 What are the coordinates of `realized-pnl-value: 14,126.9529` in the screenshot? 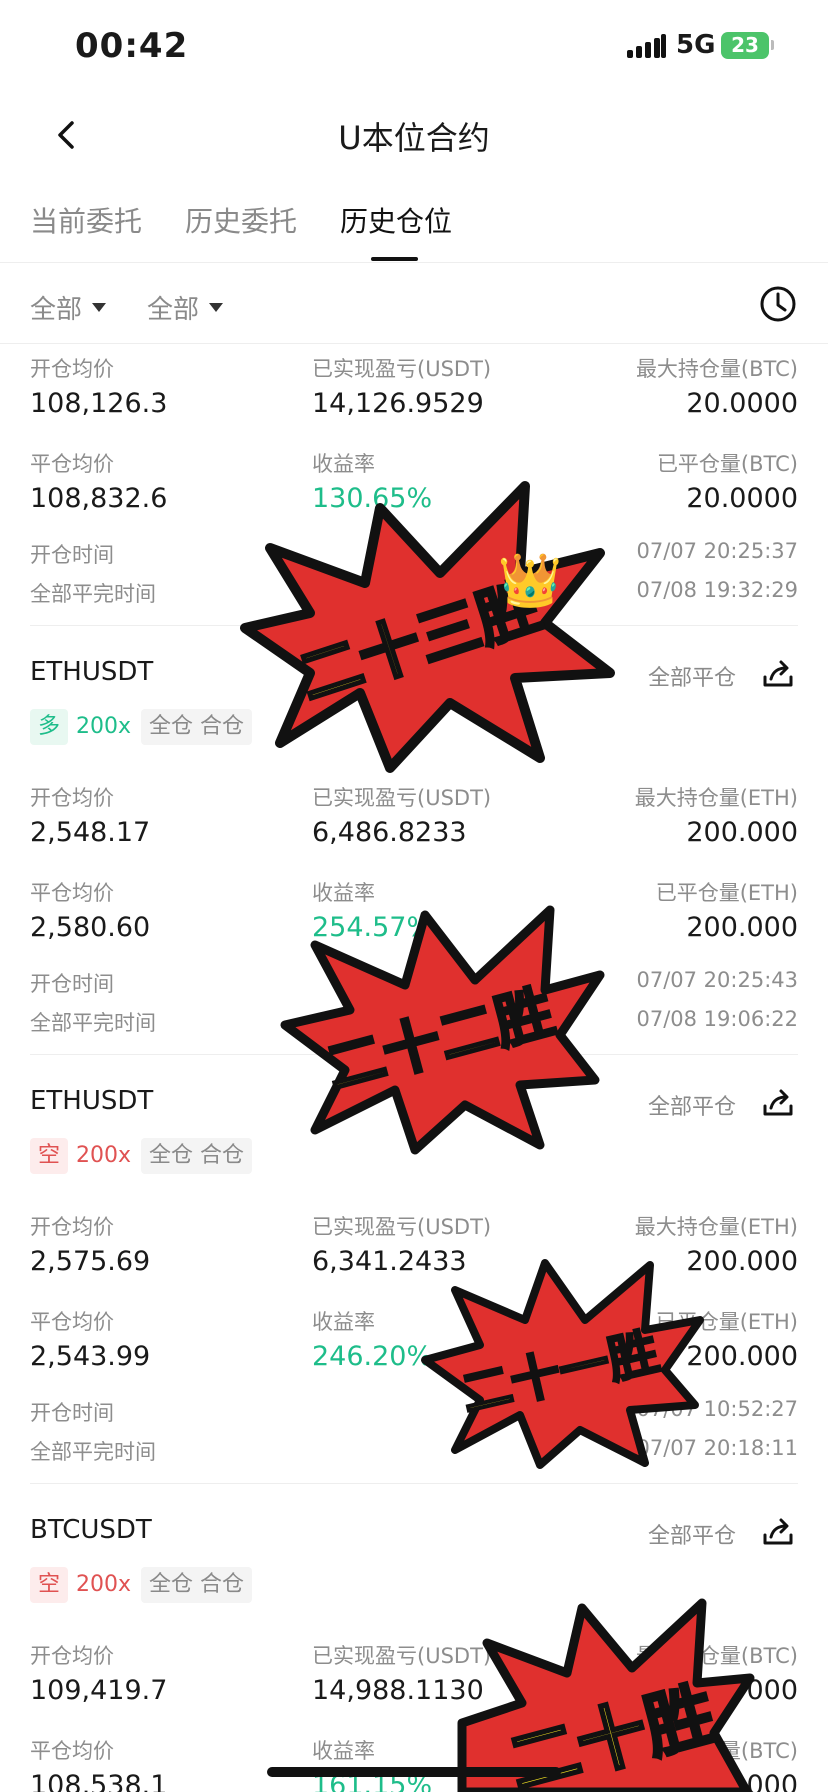 It's located at (398, 403).